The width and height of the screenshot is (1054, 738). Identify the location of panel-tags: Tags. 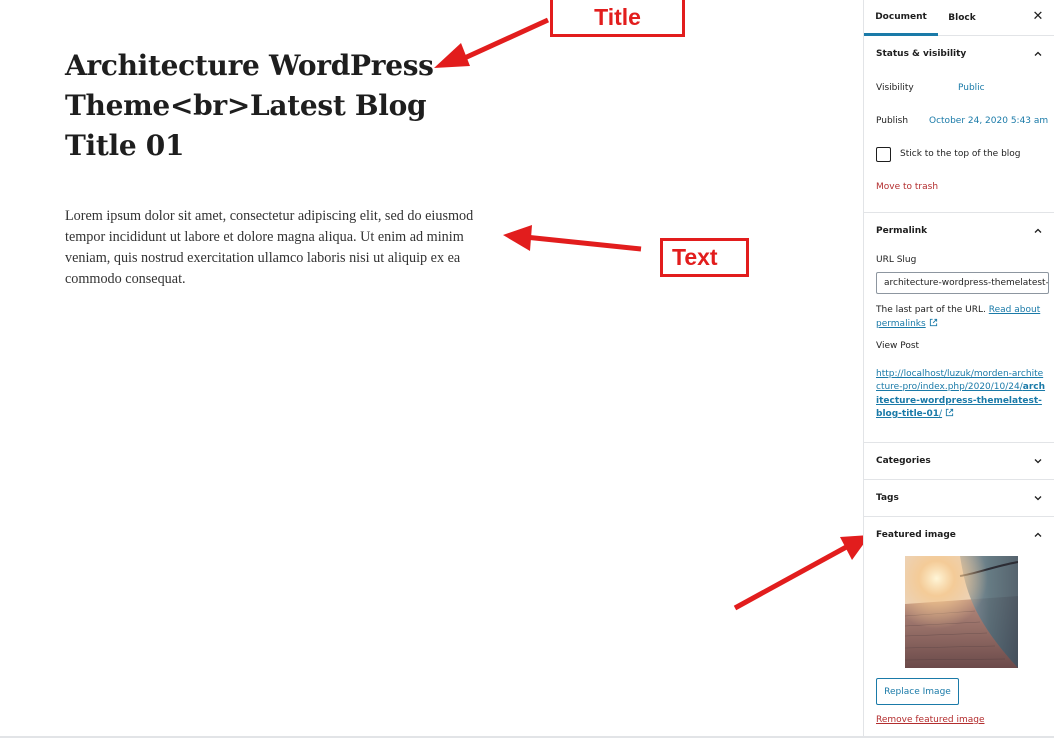
(959, 498).